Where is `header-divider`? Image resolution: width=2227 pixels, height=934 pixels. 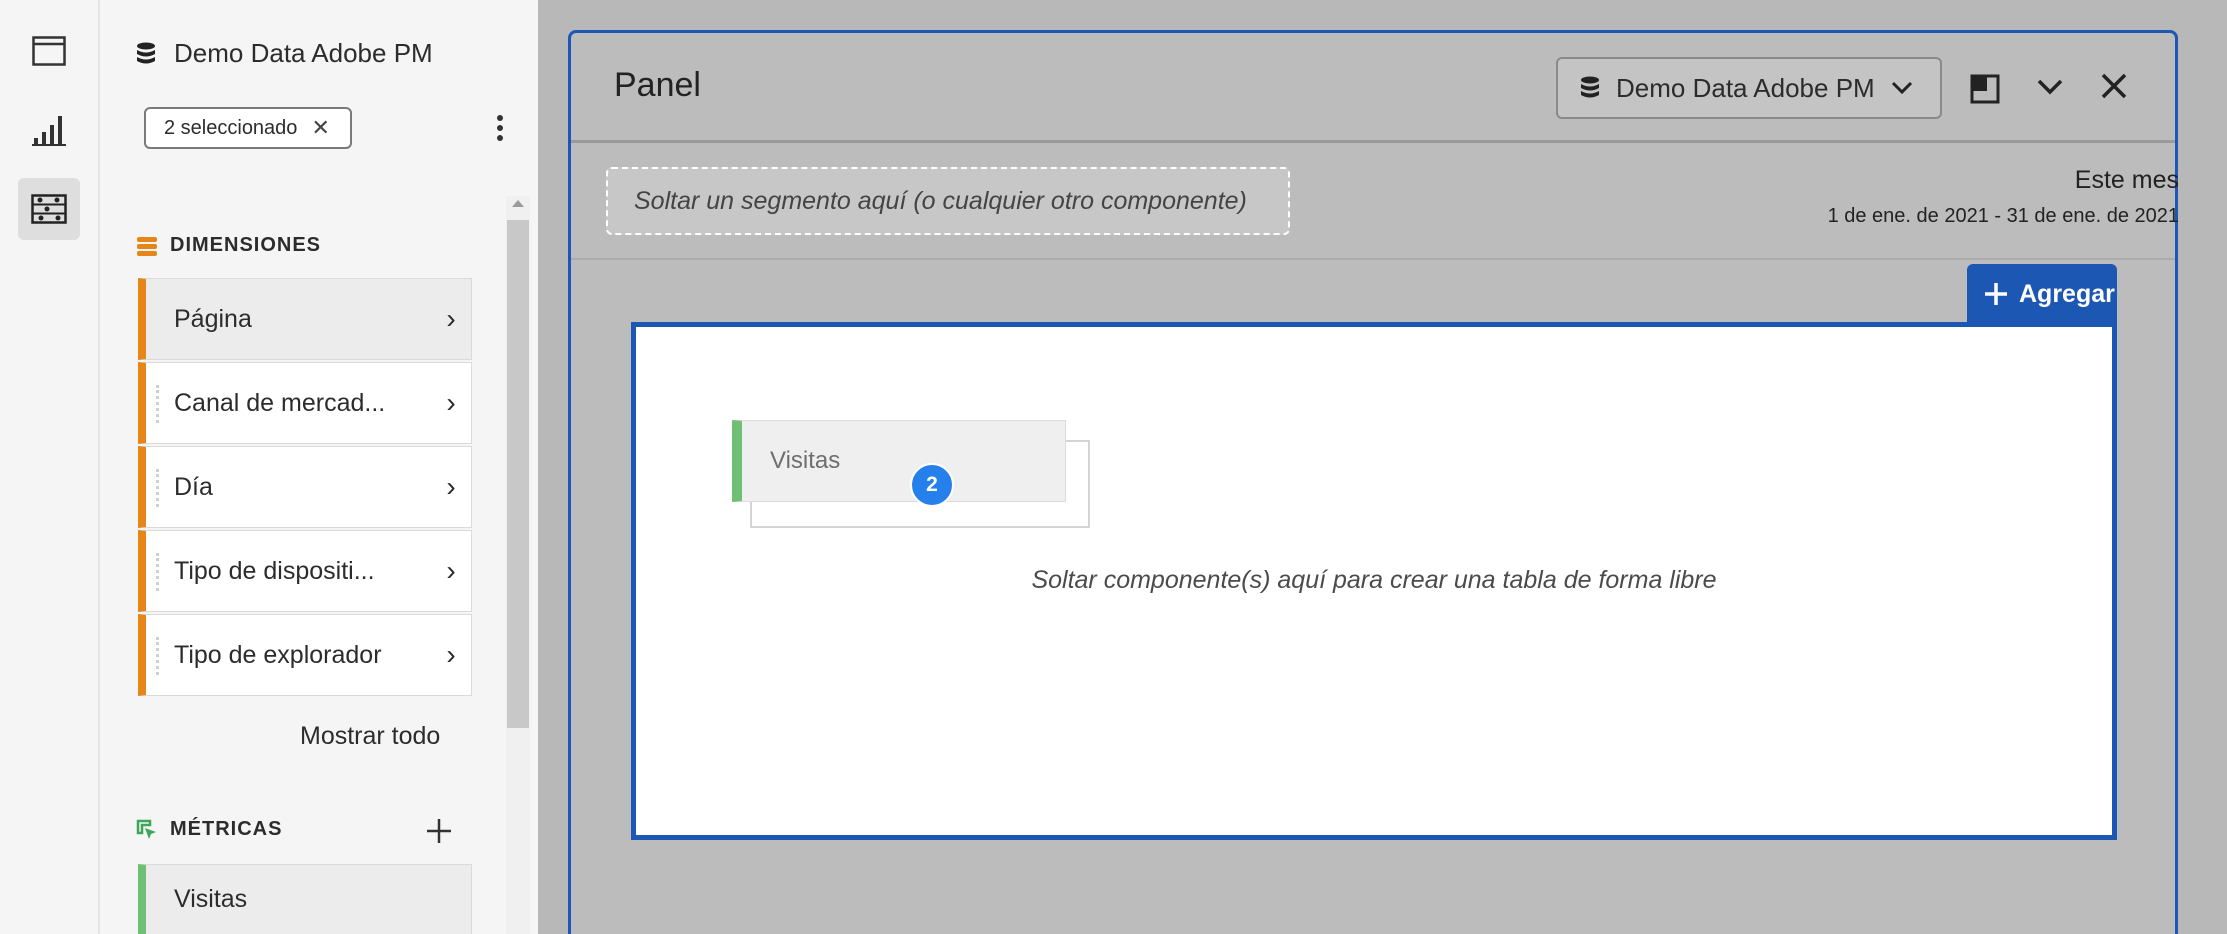
header-divider is located at coordinates (1373, 141).